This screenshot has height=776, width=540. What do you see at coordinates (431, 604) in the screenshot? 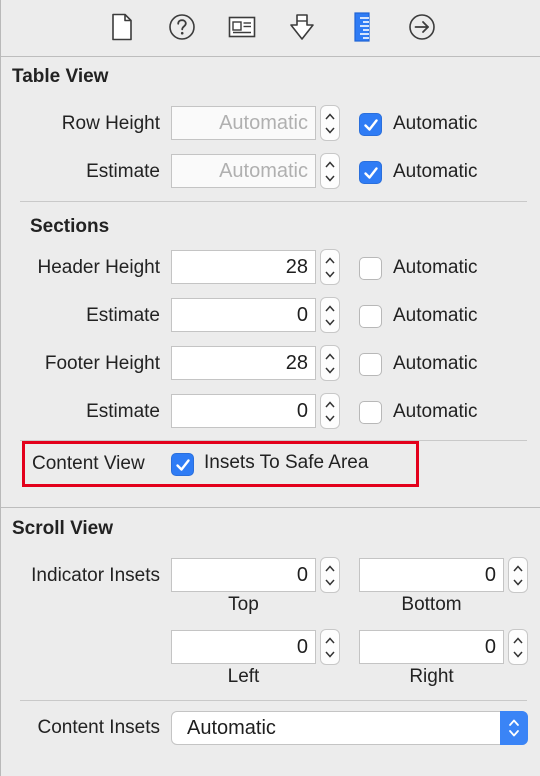
I see `inset-bottom-label: Bottom` at bounding box center [431, 604].